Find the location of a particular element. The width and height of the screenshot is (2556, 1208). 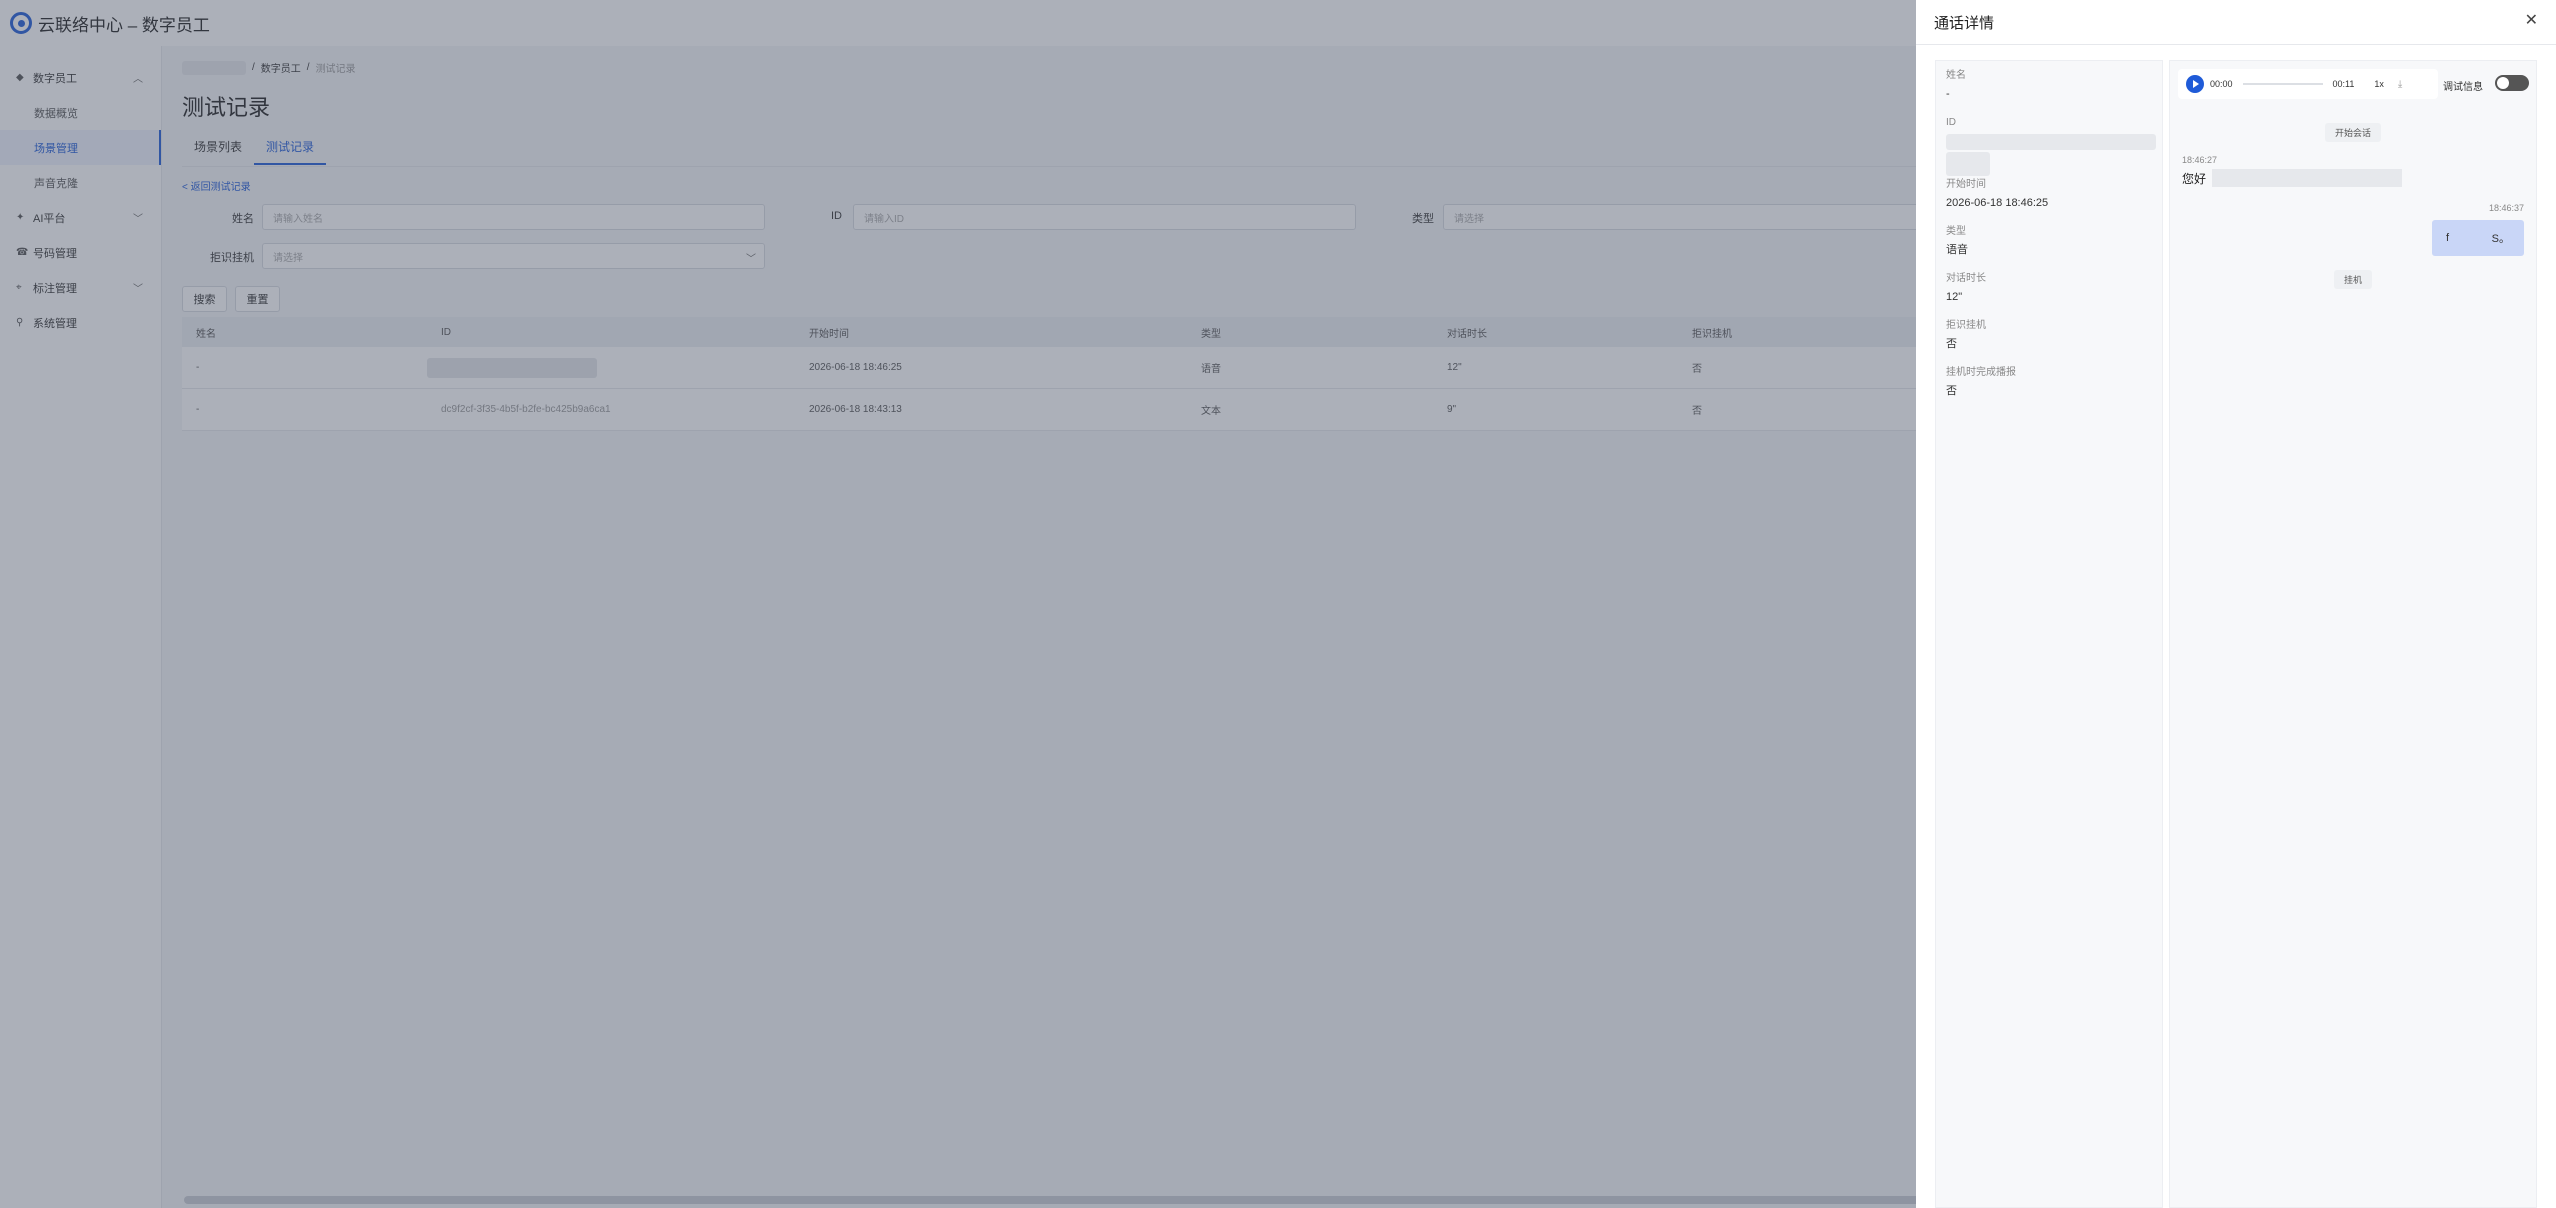

debug-label: 调试信息 is located at coordinates (2463, 87).